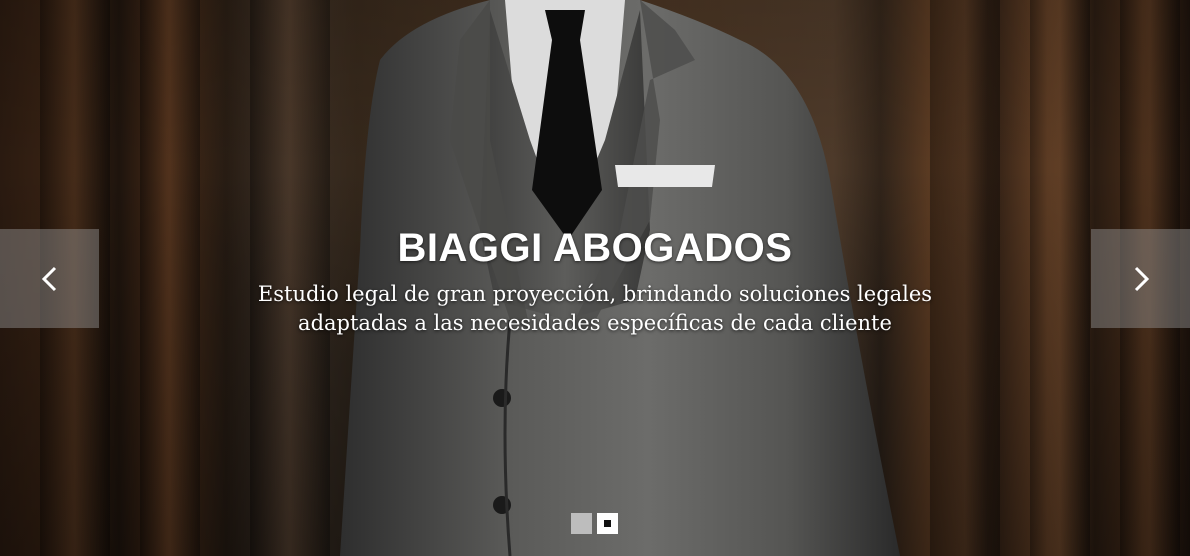 The height and width of the screenshot is (556, 1190). I want to click on active-dot-marker, so click(607, 523).